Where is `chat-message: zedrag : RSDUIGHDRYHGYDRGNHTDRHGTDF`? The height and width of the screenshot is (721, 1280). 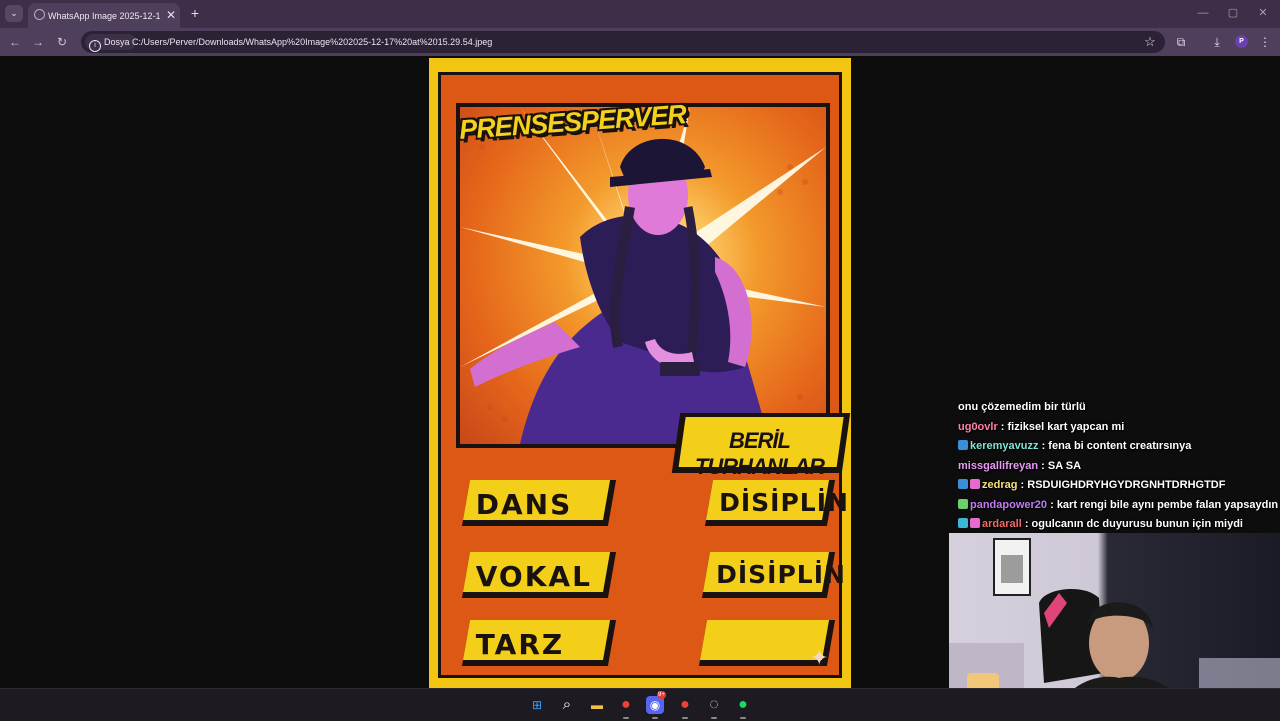
chat-message: zedrag : RSDUIGHDRYHGYDRGNHTDRHGTDF is located at coordinates (1119, 486).